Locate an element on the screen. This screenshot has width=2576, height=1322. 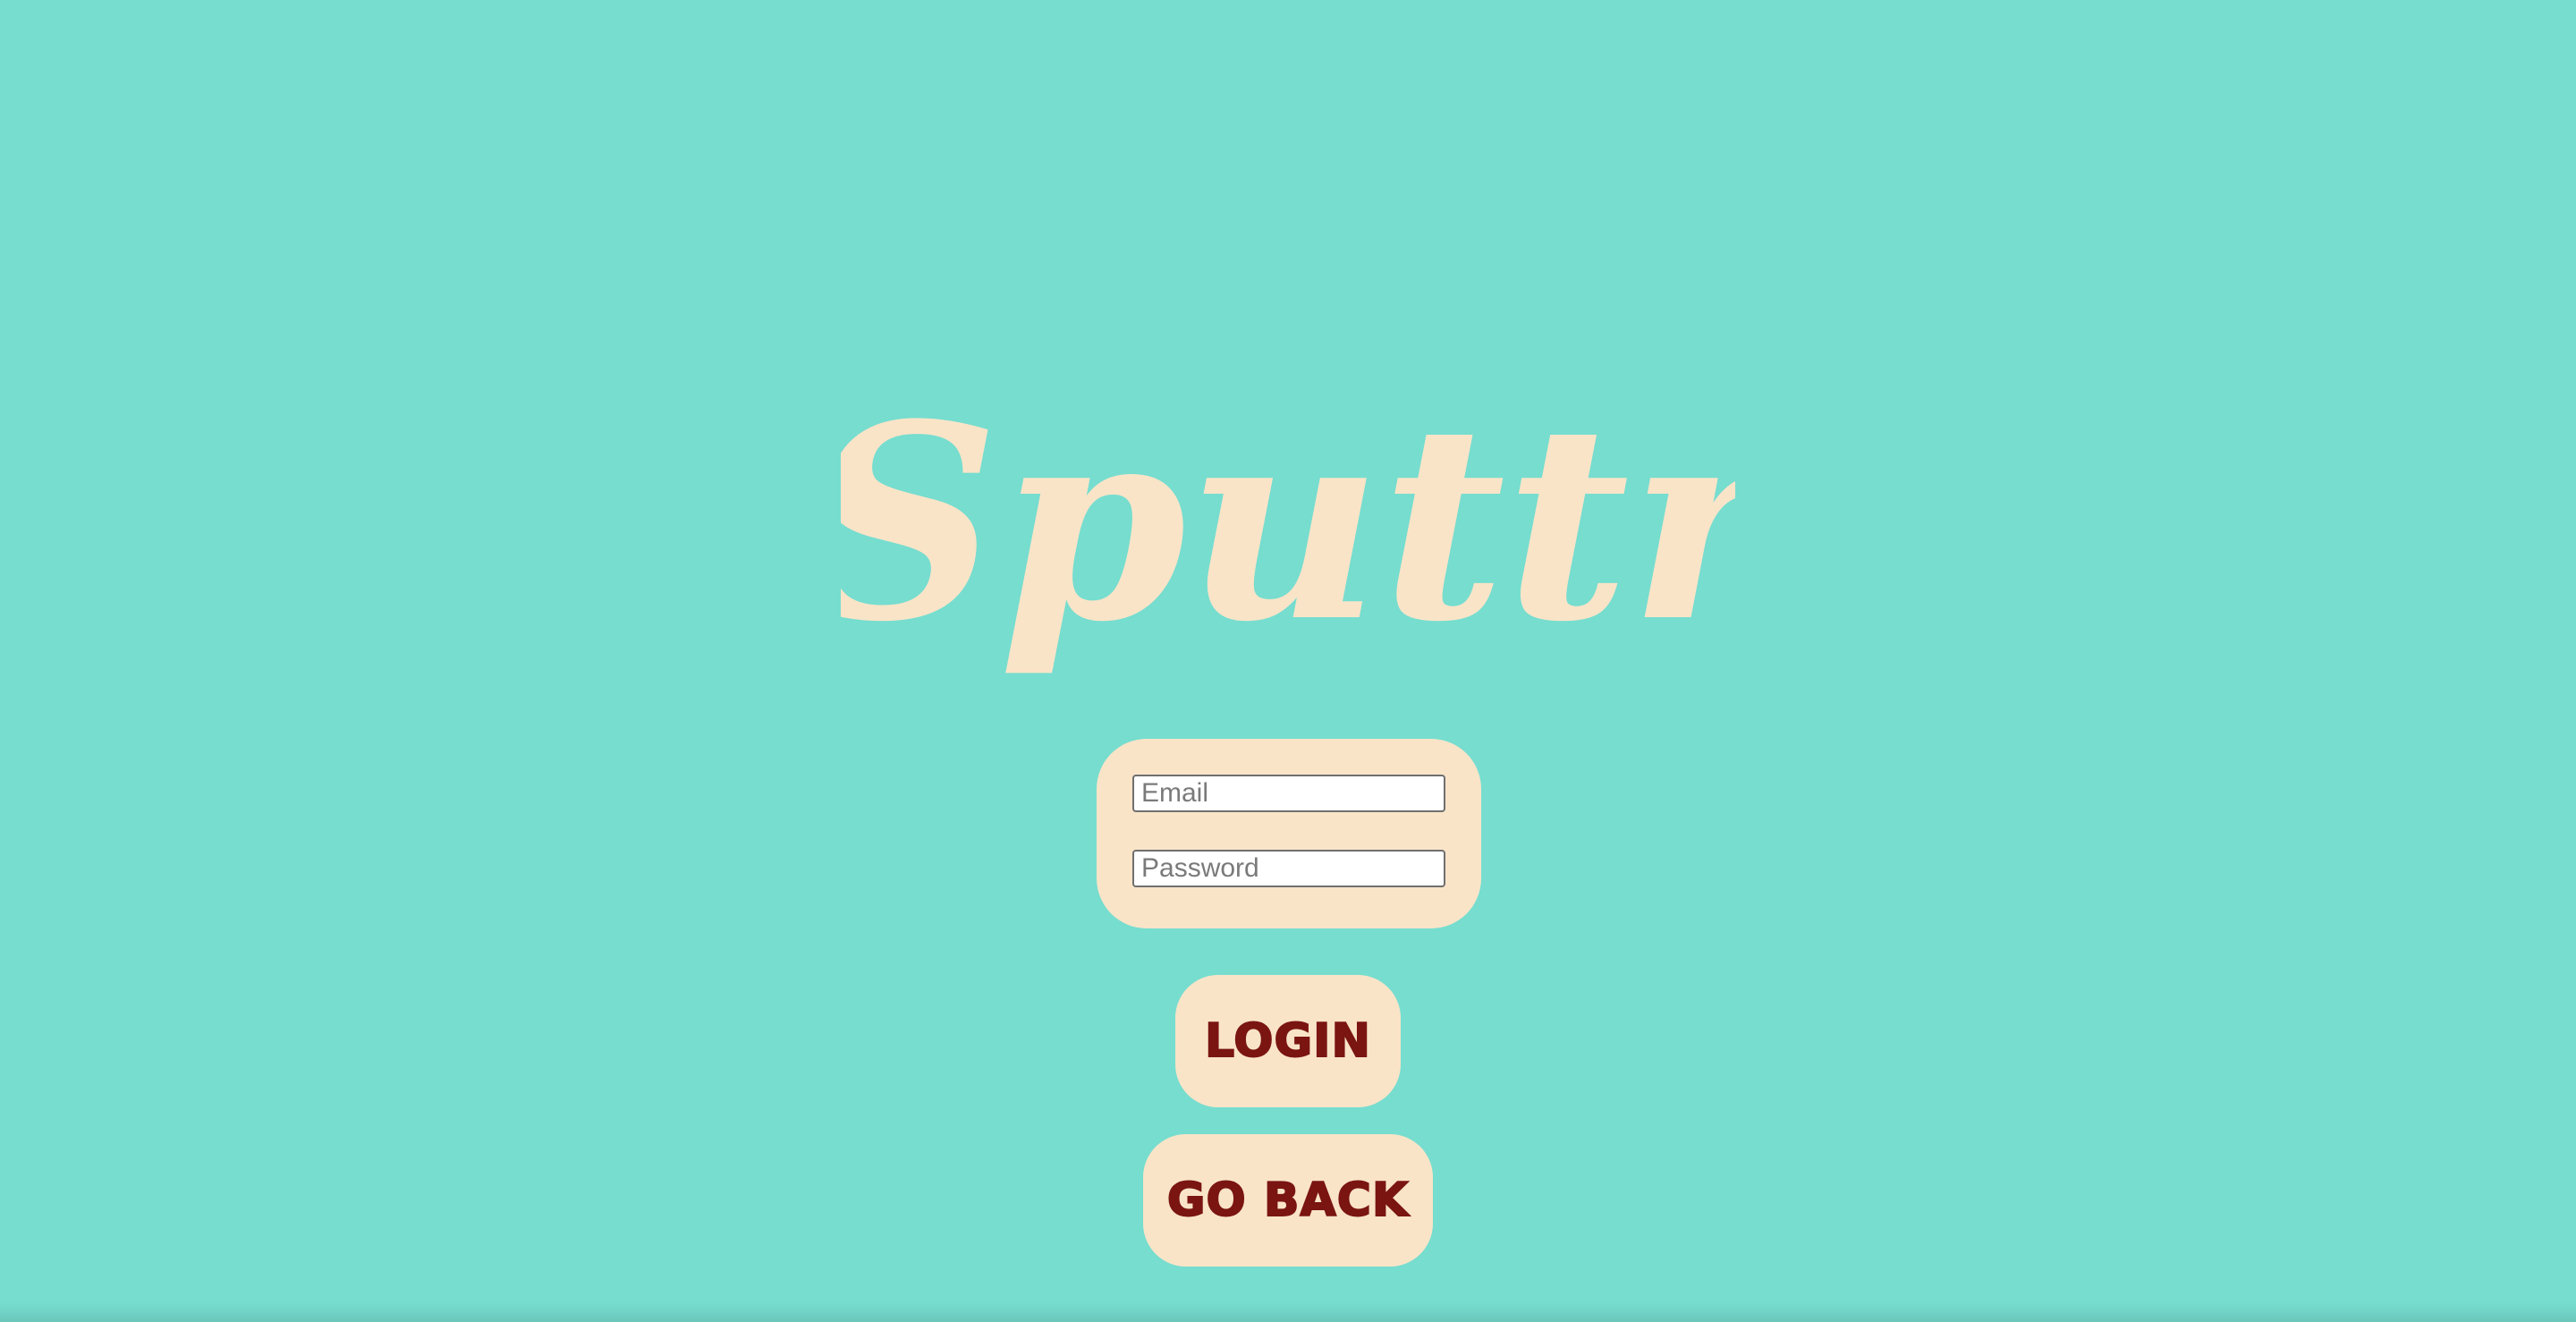
login-button: LOGIN is located at coordinates (1288, 1041).